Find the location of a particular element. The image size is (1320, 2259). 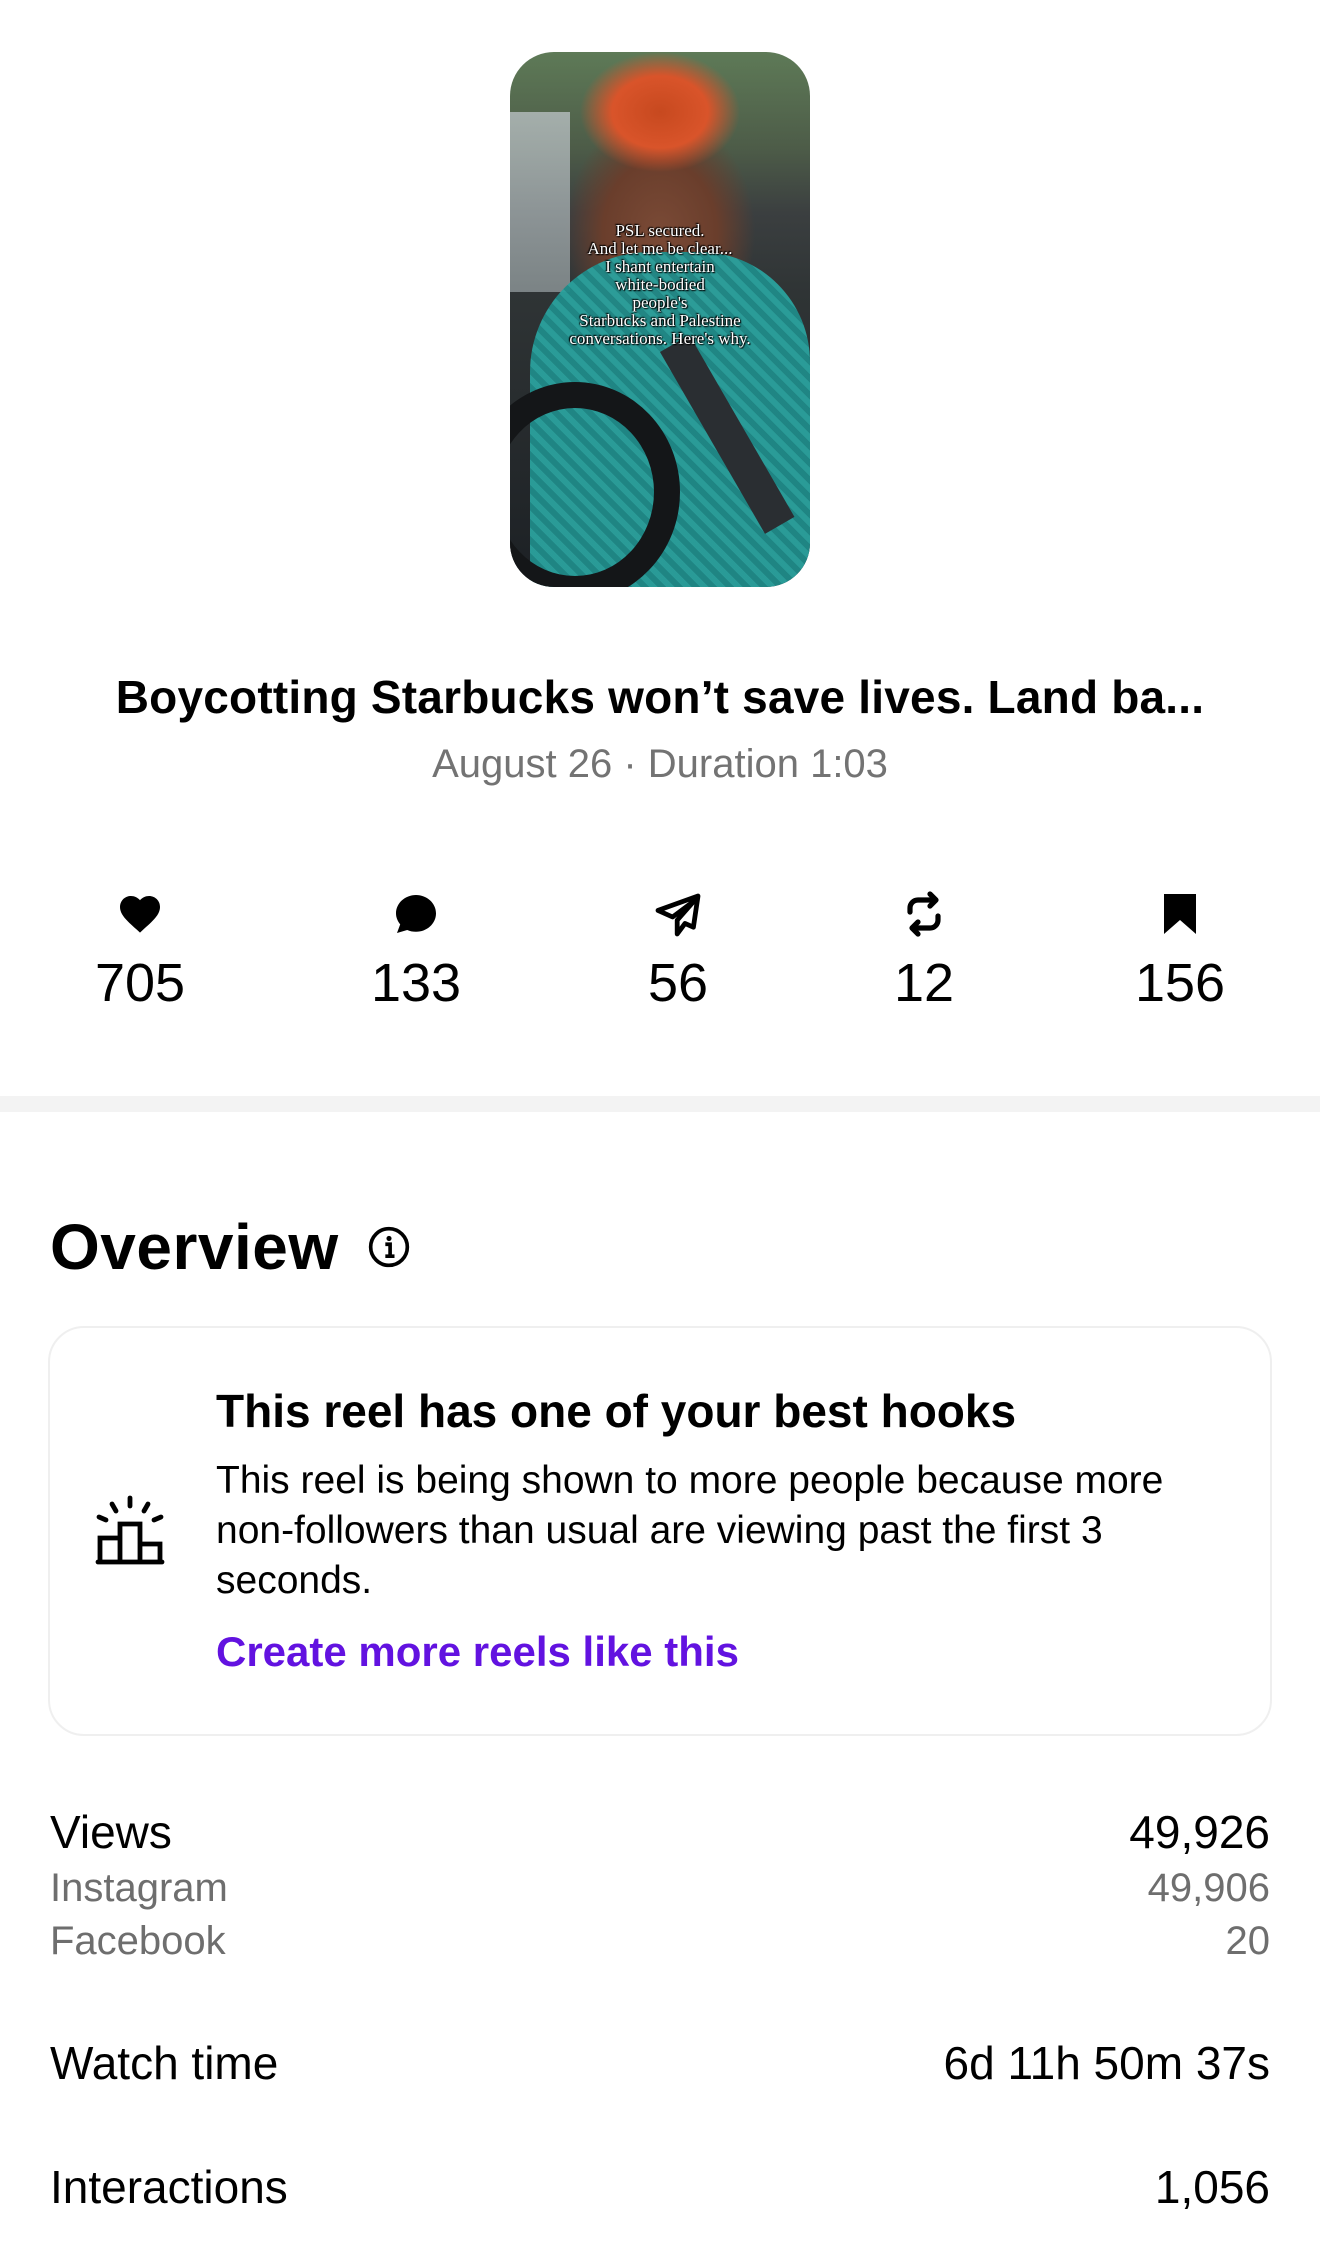

info-icon is located at coordinates (389, 1247).